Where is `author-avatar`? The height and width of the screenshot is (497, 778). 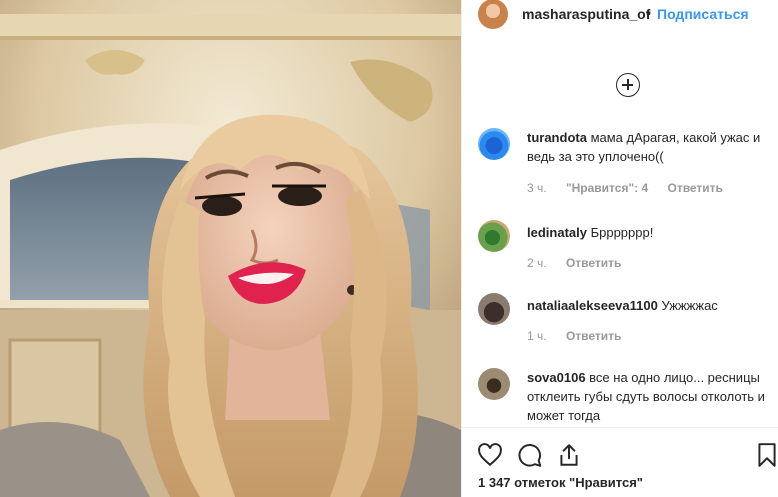
author-avatar is located at coordinates (493, 14).